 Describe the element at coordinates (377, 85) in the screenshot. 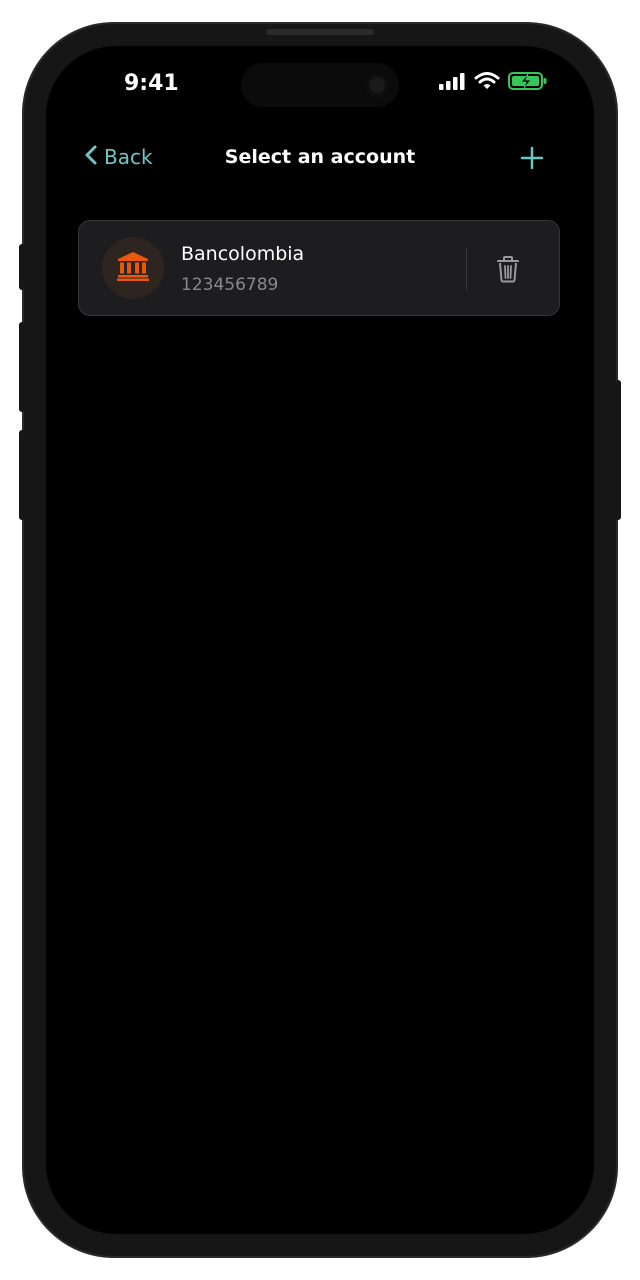

I see `front-camera` at that location.